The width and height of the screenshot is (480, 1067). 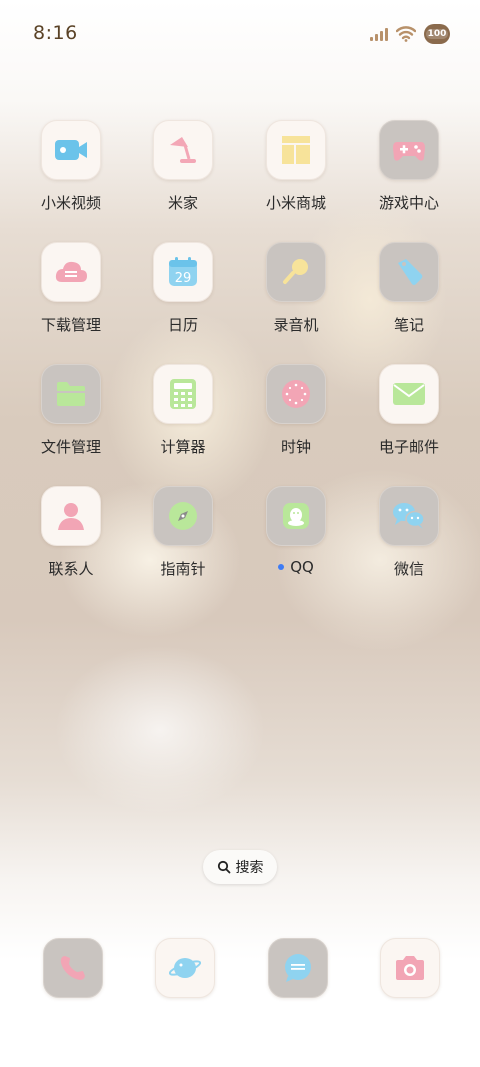 I want to click on app-downloads: 下载管理, so click(x=71, y=288).